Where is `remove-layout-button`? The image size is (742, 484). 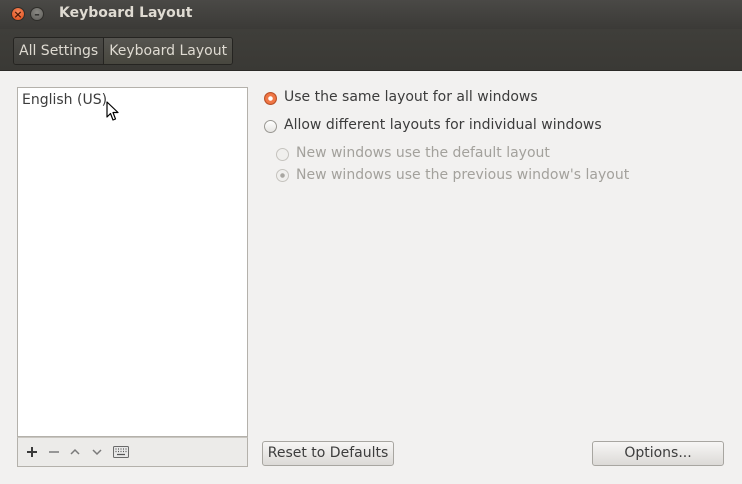 remove-layout-button is located at coordinates (54, 452).